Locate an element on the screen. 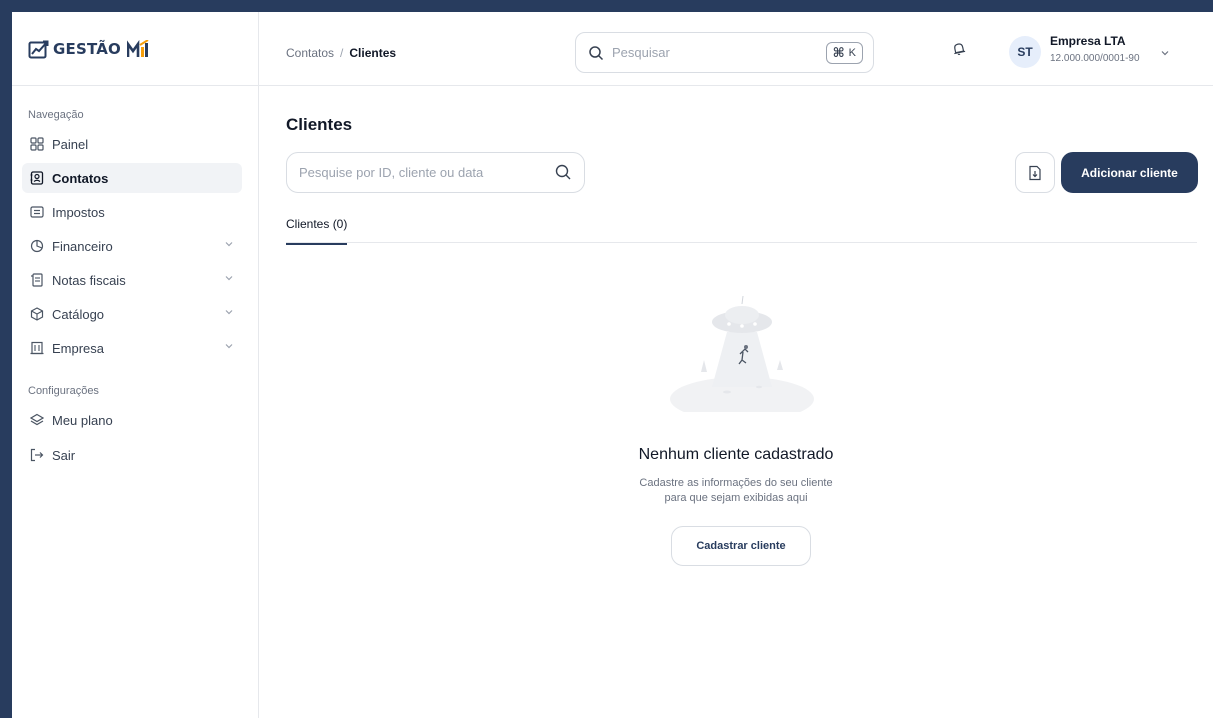  global-search-placeholder: Pesquisar is located at coordinates (641, 52).